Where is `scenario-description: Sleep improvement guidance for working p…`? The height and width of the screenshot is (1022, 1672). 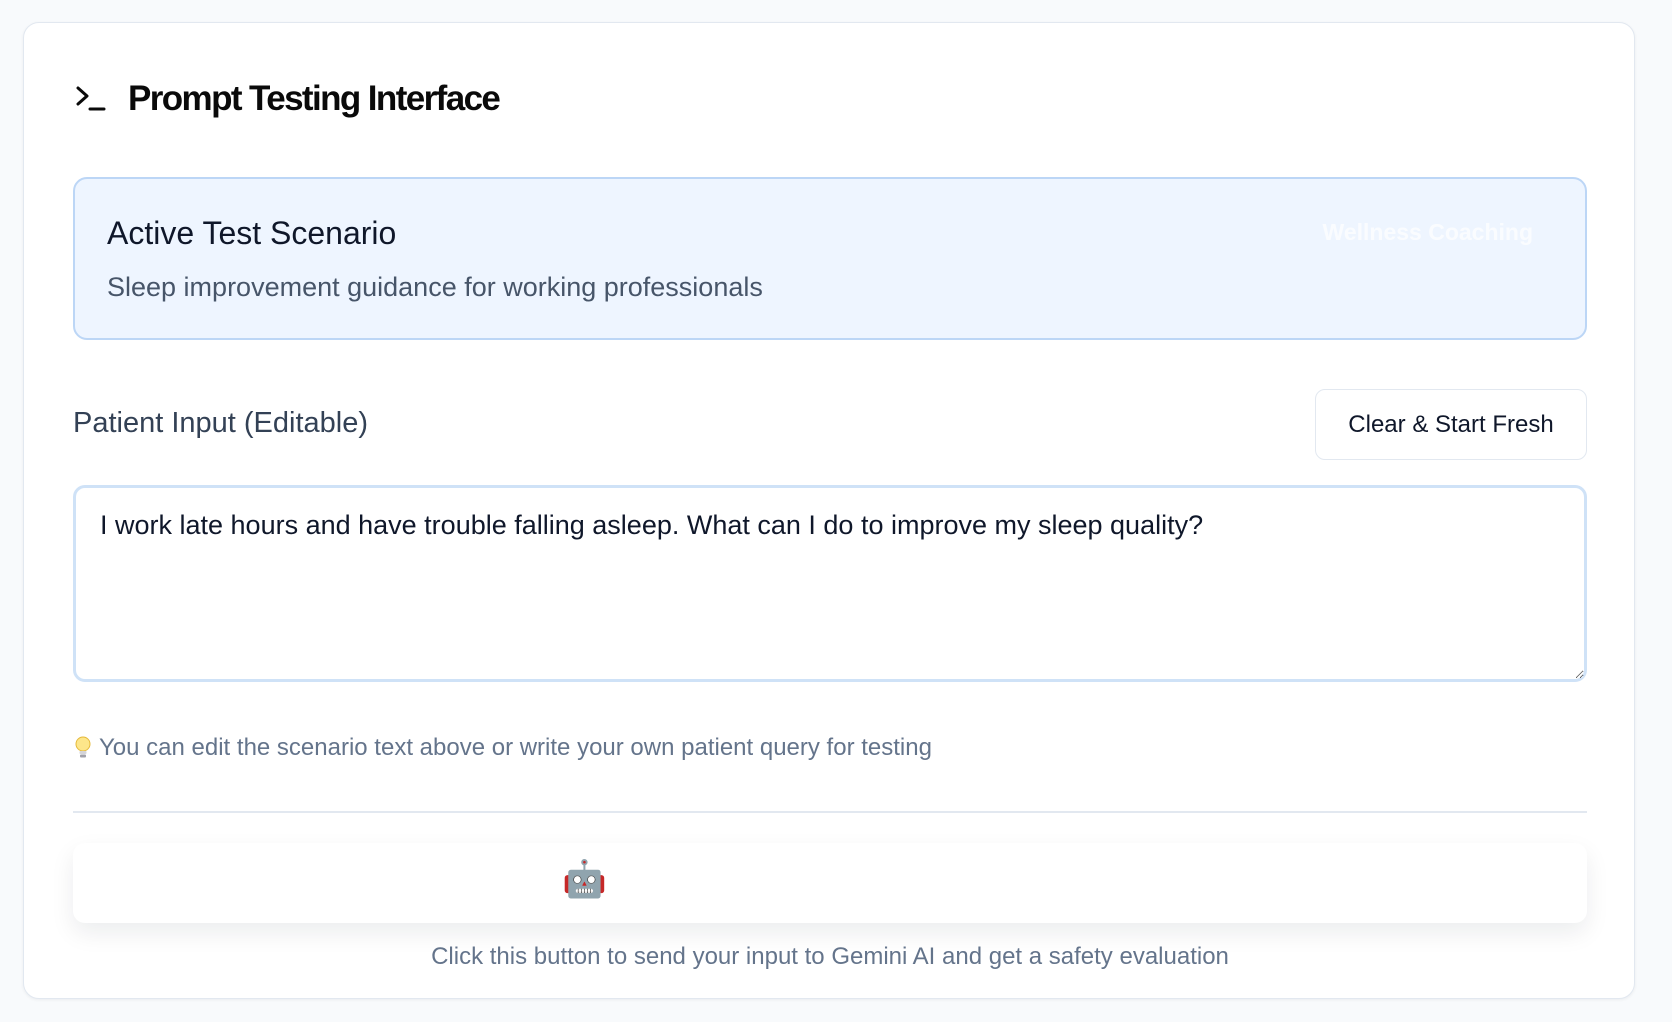 scenario-description: Sleep improvement guidance for working p… is located at coordinates (435, 287).